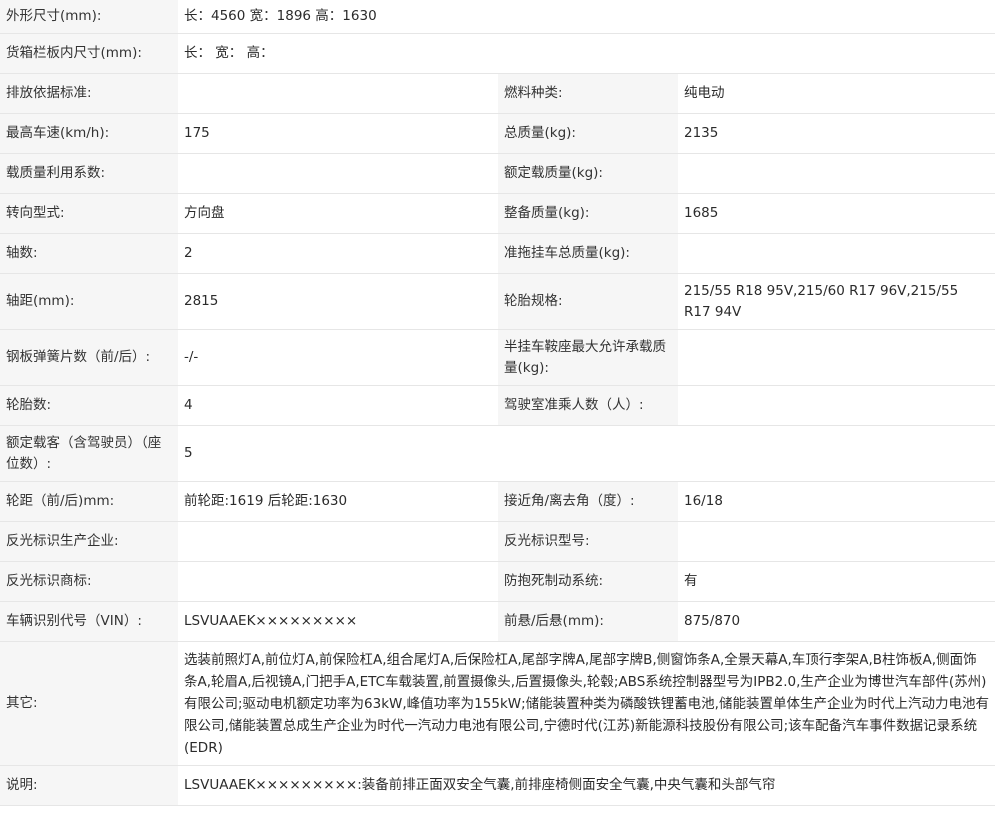 The image size is (995, 816). I want to click on value-saddle-load, so click(836, 357).